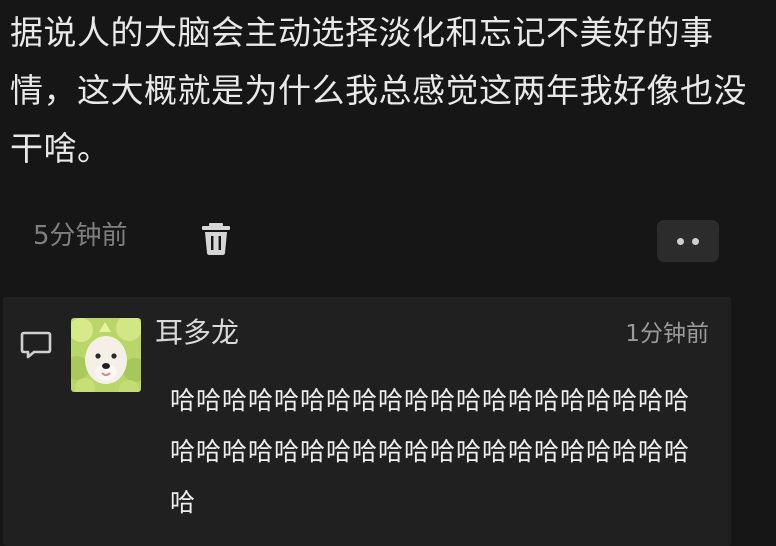  Describe the element at coordinates (80, 236) in the screenshot. I see `post-timestamp: 5分钟前` at that location.